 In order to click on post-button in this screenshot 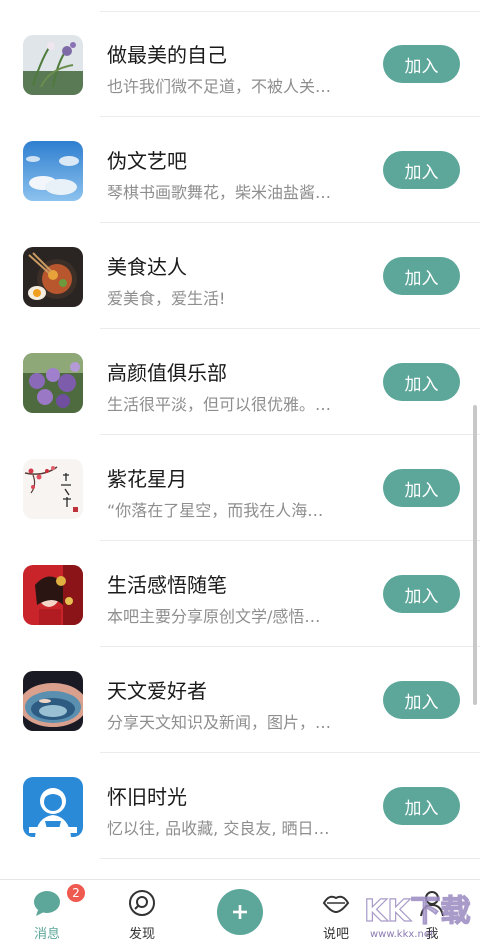, I will do `click(240, 912)`.